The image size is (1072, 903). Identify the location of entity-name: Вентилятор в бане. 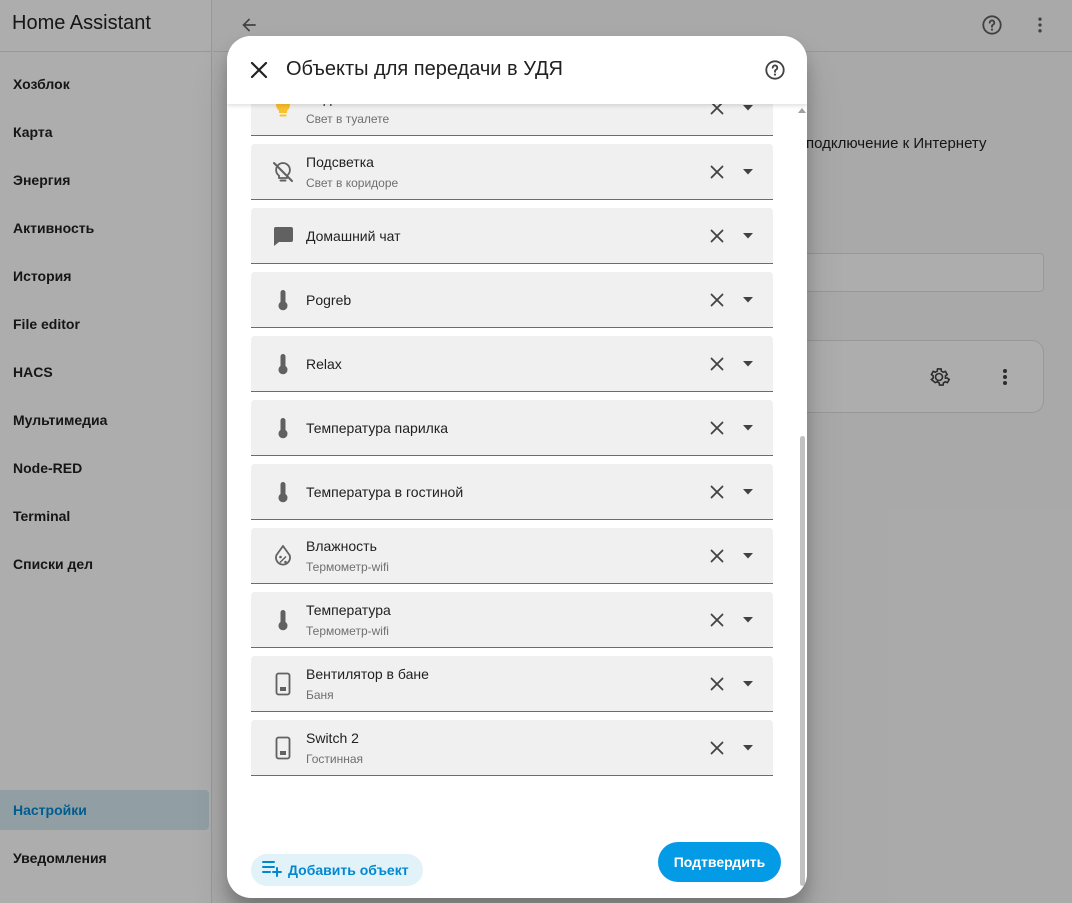
(367, 673).